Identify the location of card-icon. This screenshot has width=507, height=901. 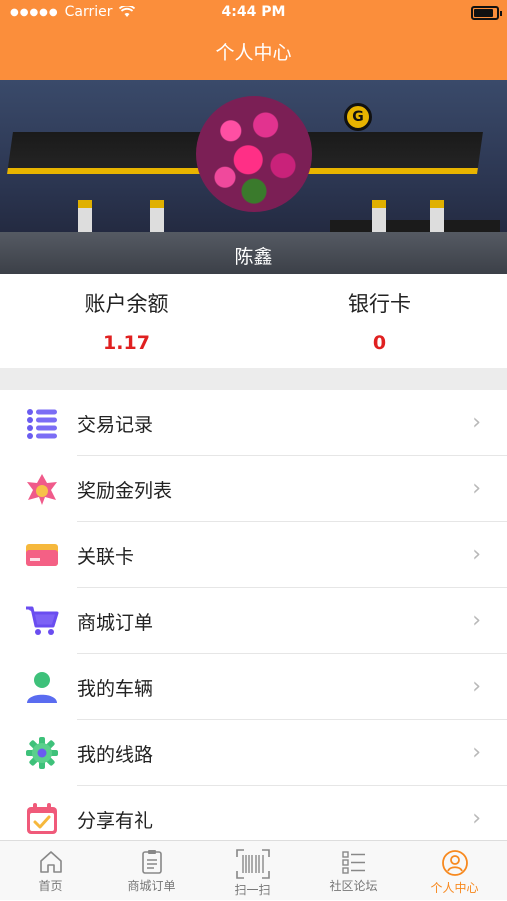
(42, 555).